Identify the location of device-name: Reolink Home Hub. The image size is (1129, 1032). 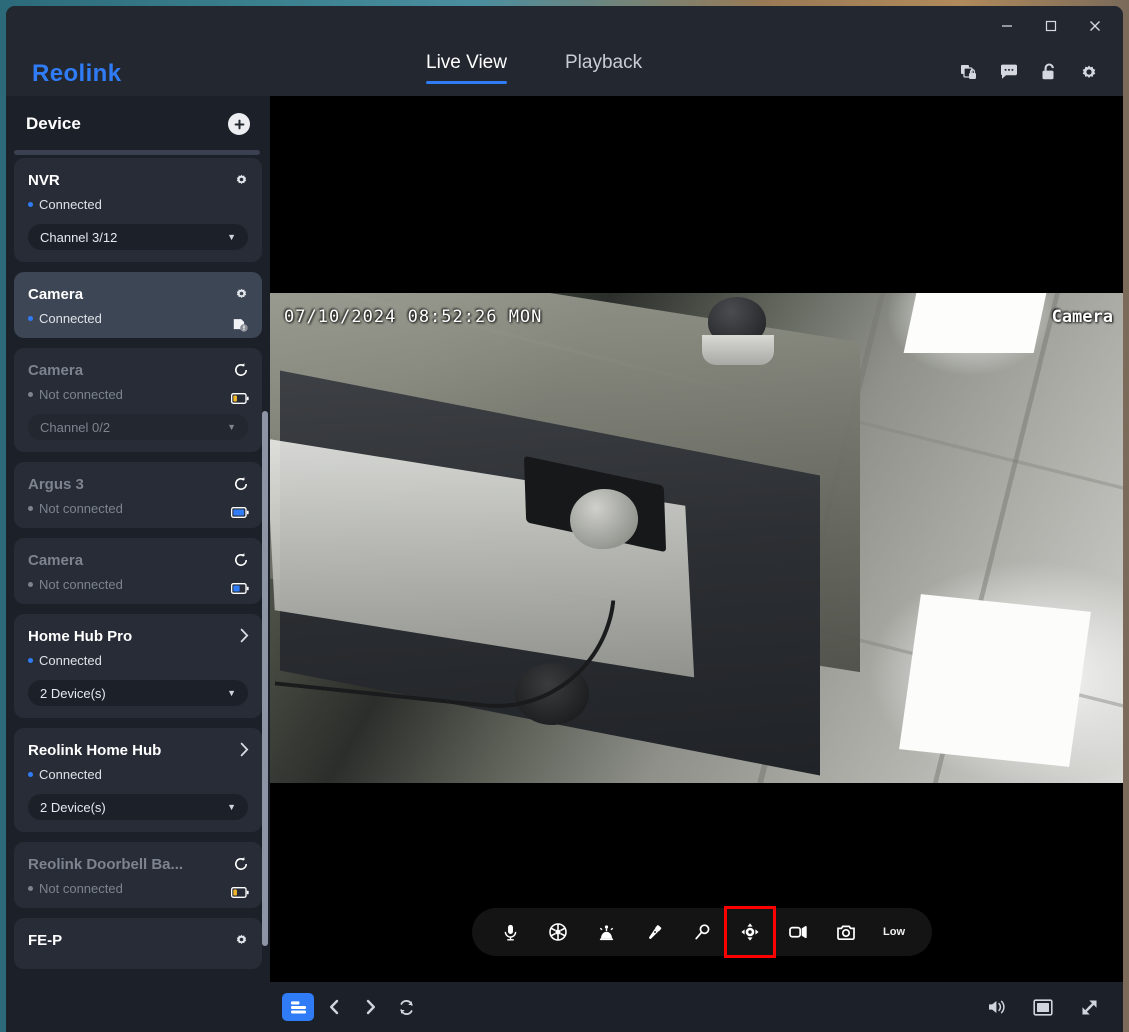
(95, 750).